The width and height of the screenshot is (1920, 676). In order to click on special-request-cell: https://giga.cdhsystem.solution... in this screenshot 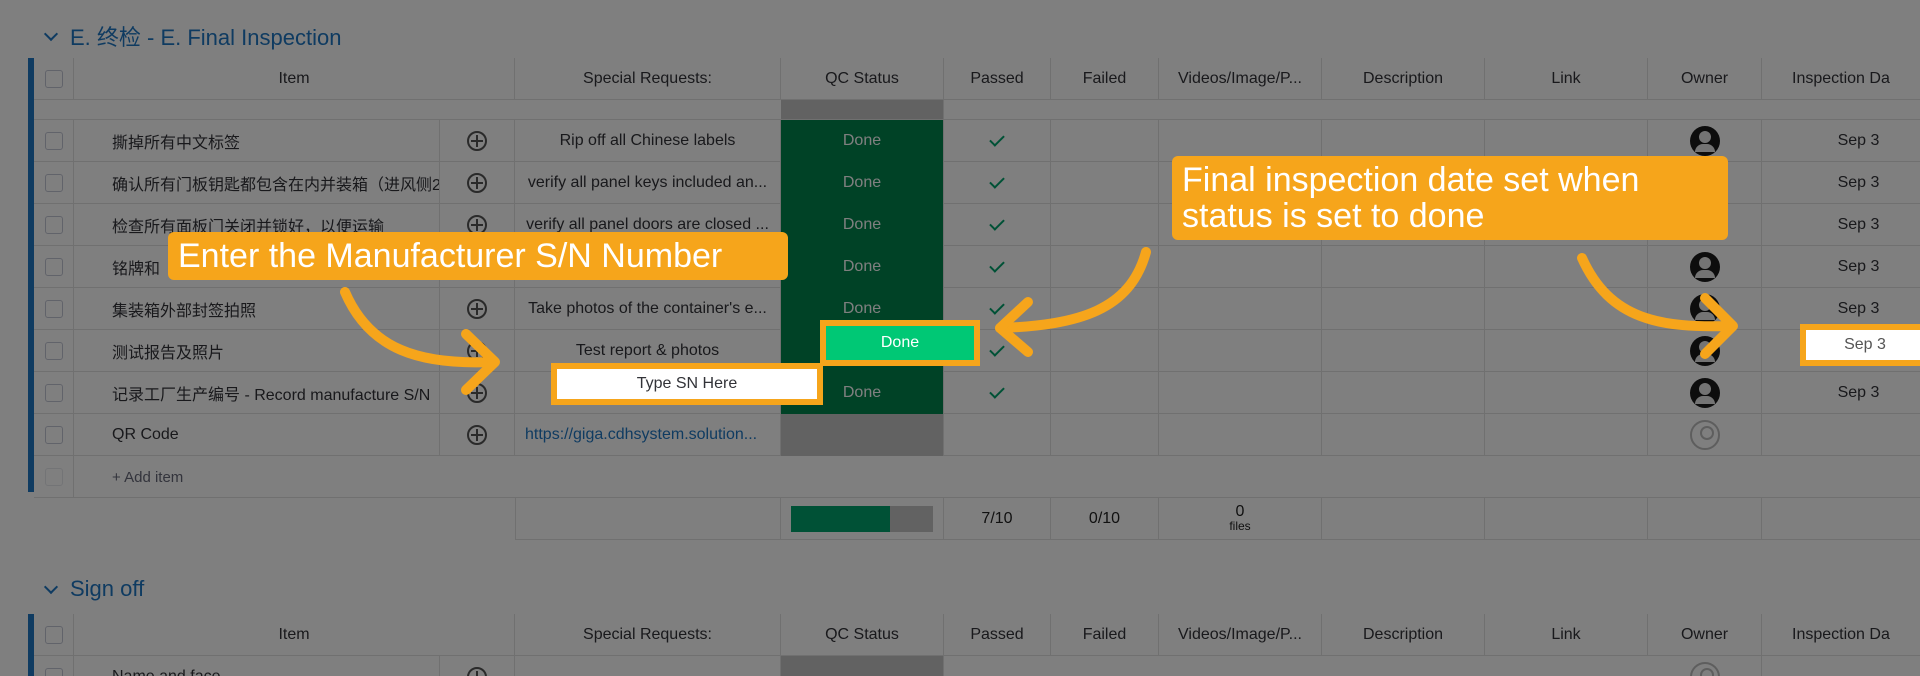, I will do `click(648, 435)`.